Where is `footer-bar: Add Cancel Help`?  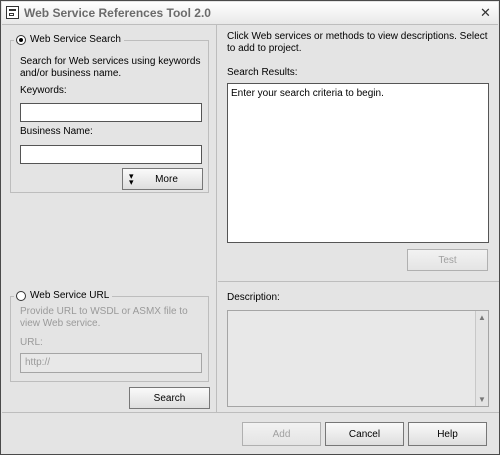 footer-bar: Add Cancel Help is located at coordinates (250, 433).